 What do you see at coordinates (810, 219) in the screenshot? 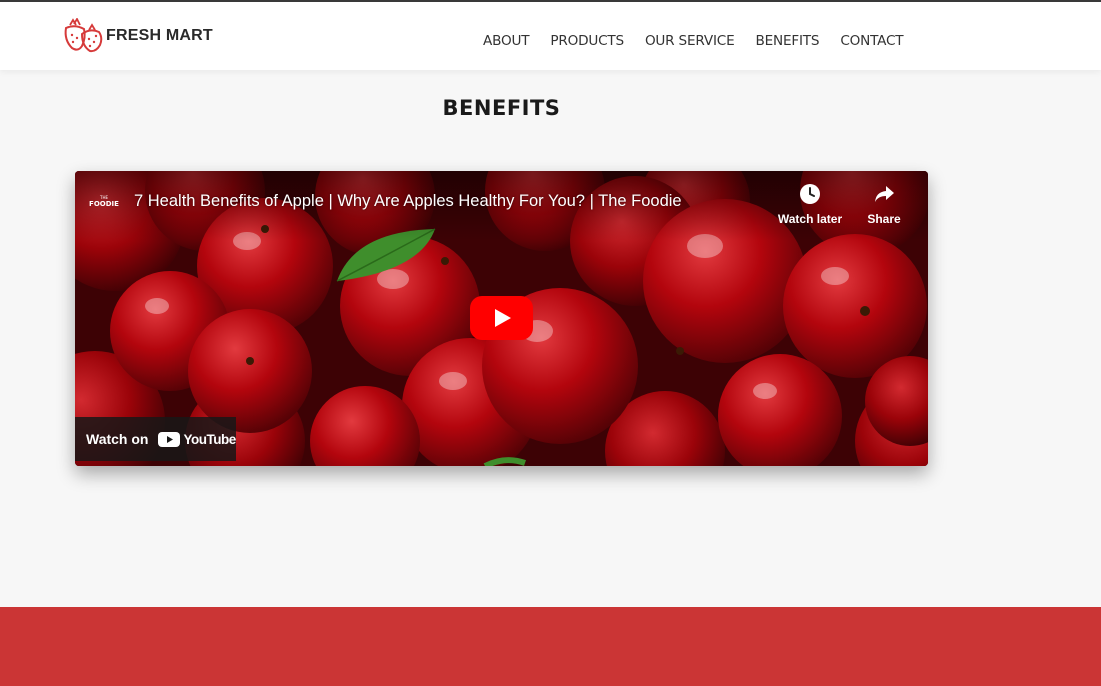
I see `watch-later-label: Watch later` at bounding box center [810, 219].